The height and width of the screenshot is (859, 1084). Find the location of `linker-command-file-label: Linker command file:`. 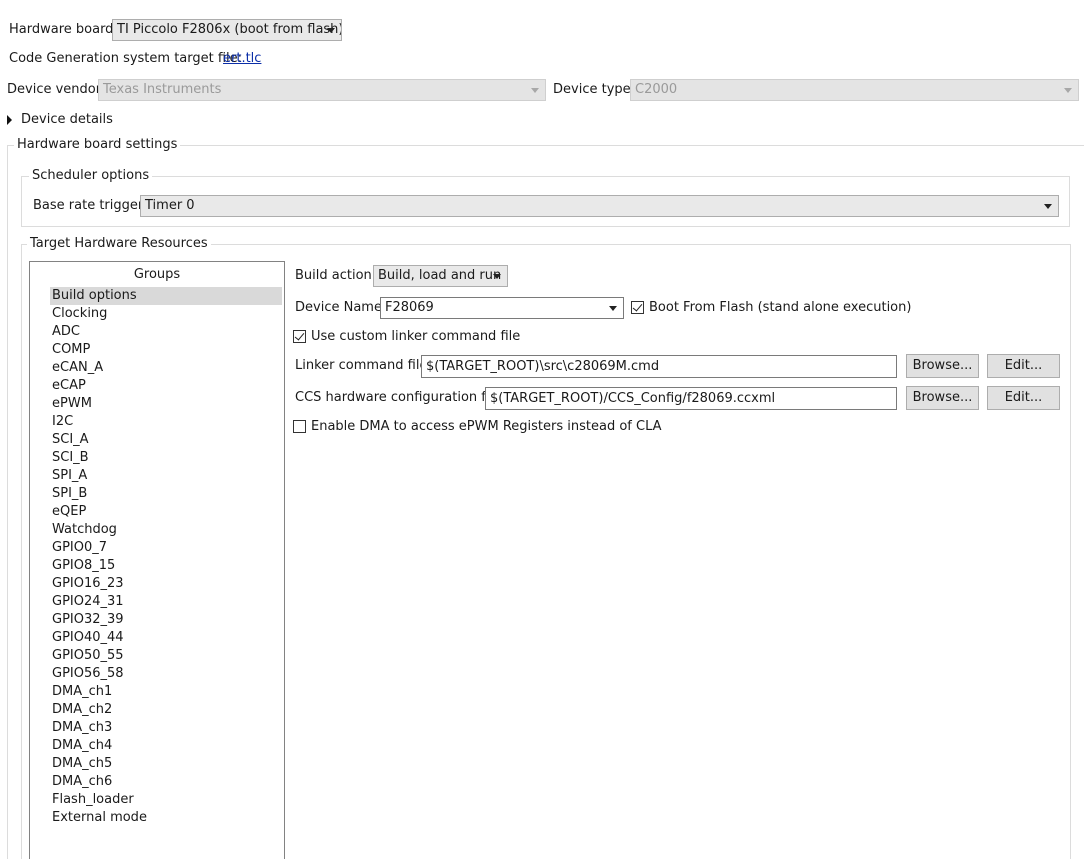

linker-command-file-label: Linker command file: is located at coordinates (363, 365).